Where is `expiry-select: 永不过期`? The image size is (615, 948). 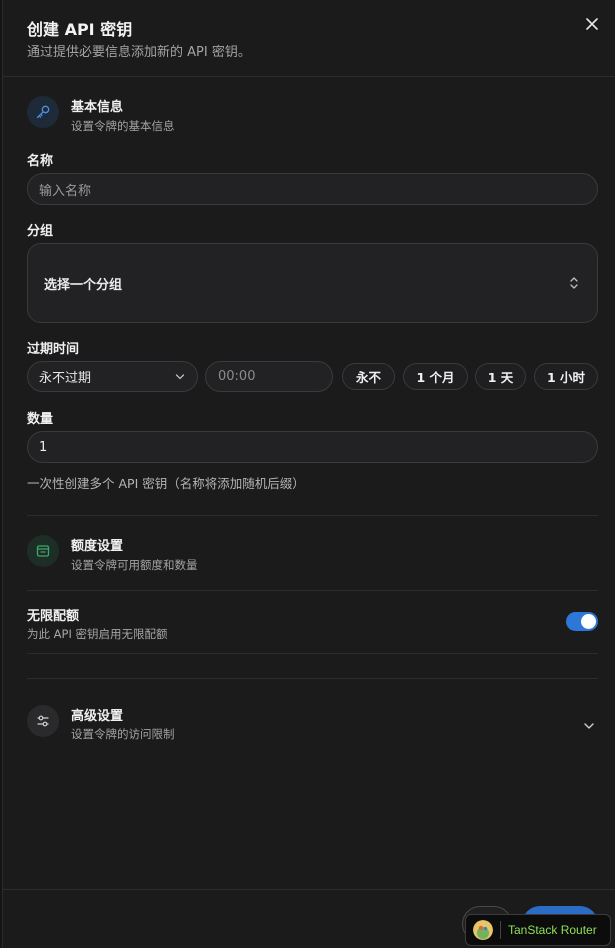 expiry-select: 永不过期 is located at coordinates (112, 376).